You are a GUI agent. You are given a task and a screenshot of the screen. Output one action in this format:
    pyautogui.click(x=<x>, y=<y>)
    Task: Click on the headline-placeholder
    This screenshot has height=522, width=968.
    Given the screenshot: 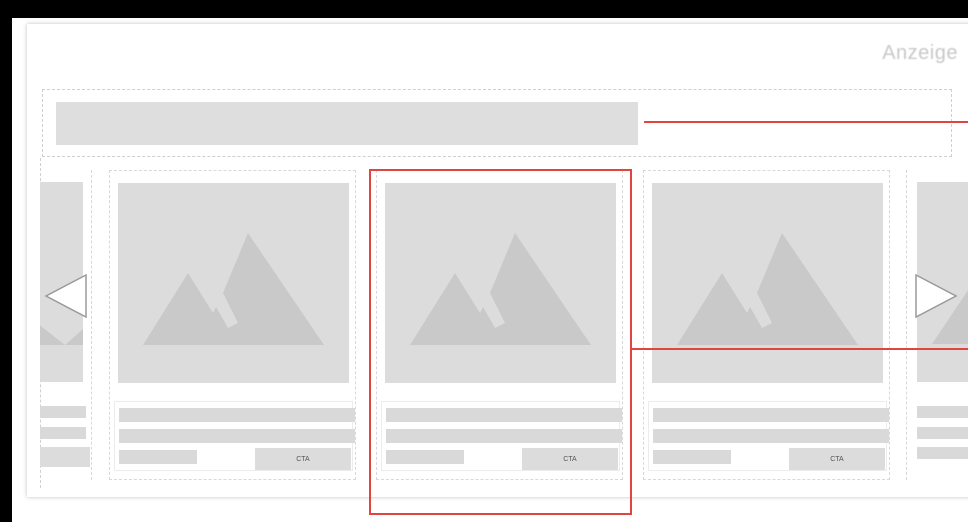 What is the action you would take?
    pyautogui.click(x=347, y=123)
    